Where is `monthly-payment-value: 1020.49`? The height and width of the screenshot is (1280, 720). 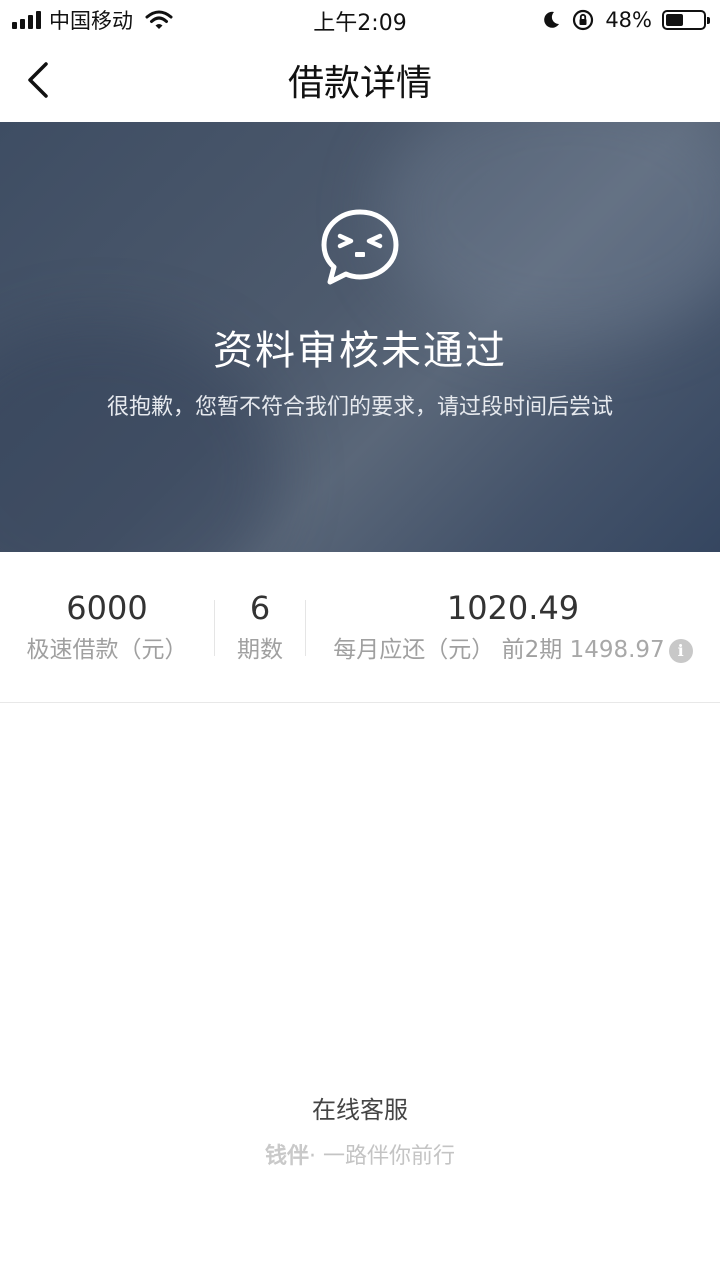 monthly-payment-value: 1020.49 is located at coordinates (513, 608).